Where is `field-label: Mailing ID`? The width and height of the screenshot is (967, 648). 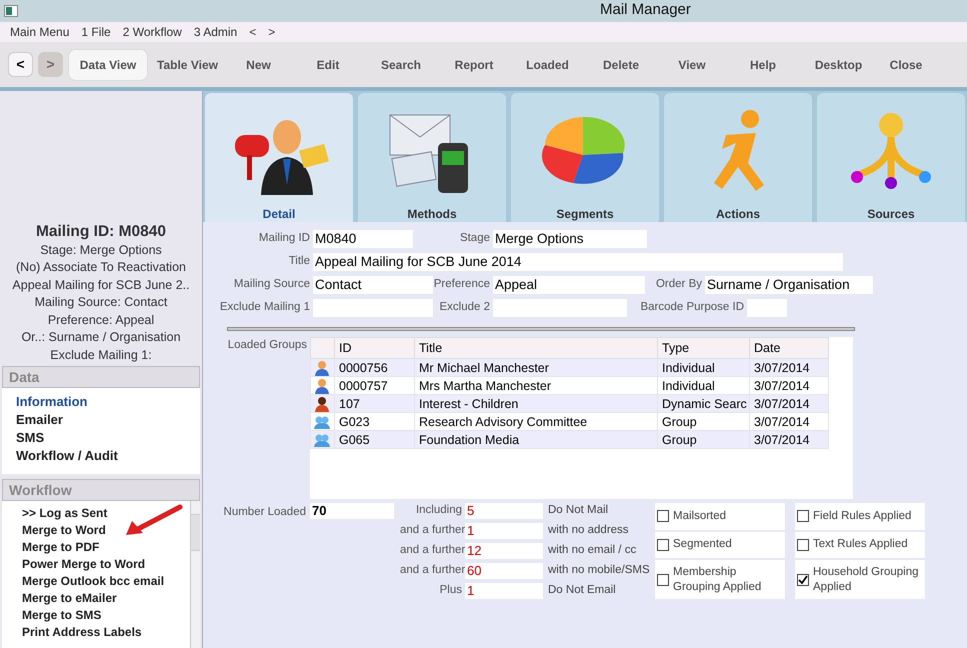
field-label: Mailing ID is located at coordinates (284, 238).